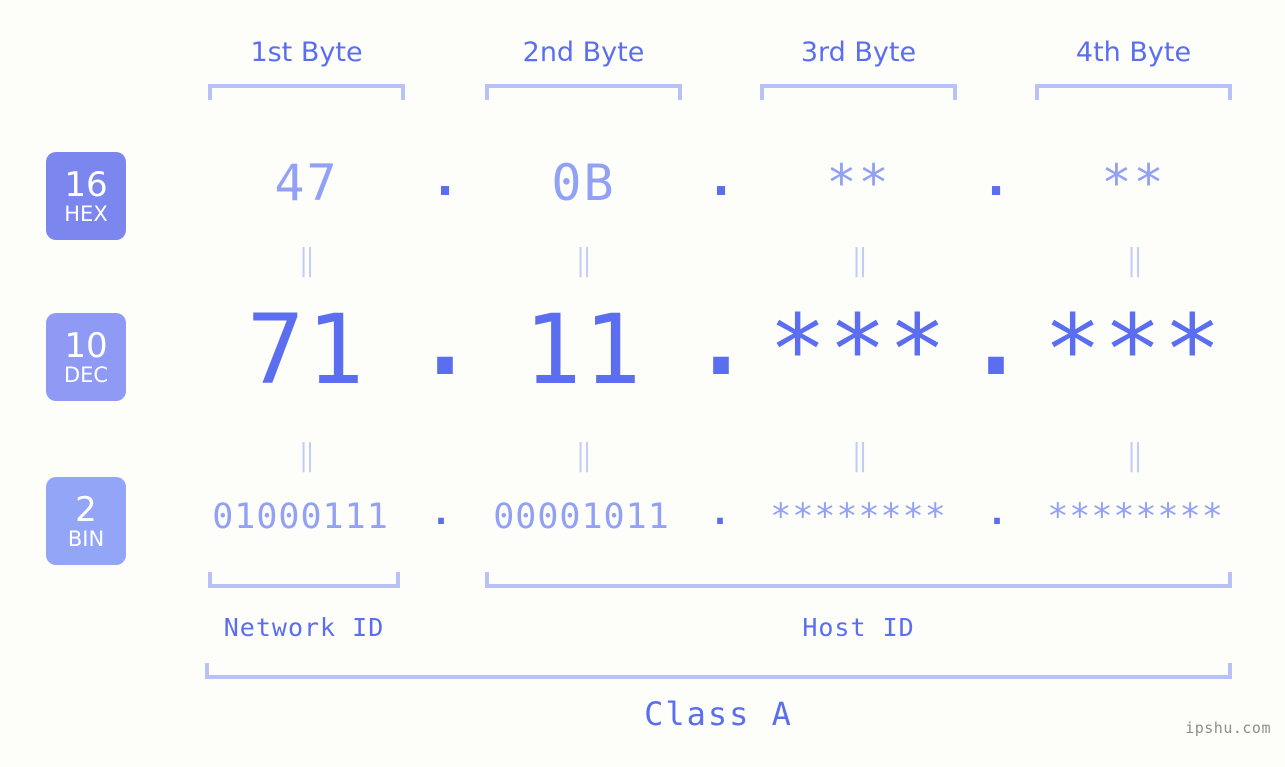 This screenshot has height=767, width=1285. Describe the element at coordinates (583, 52) in the screenshot. I see `byte-header-2: 2nd Byte` at that location.